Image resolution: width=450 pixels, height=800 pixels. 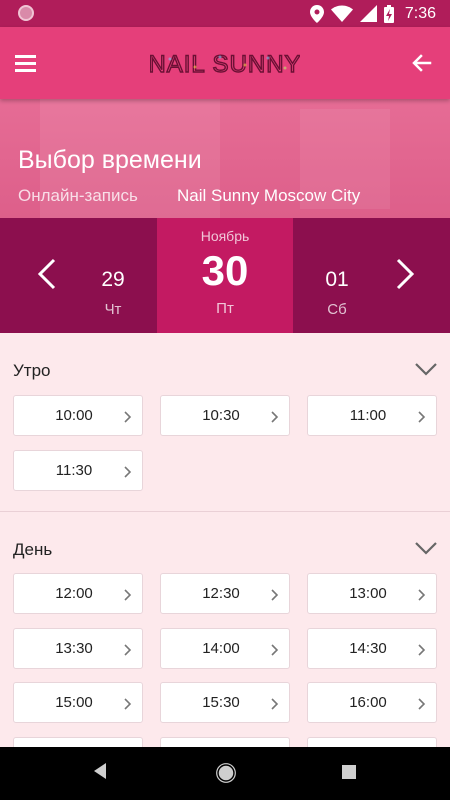 I want to click on date-current-weekday: Пт, so click(x=225, y=308).